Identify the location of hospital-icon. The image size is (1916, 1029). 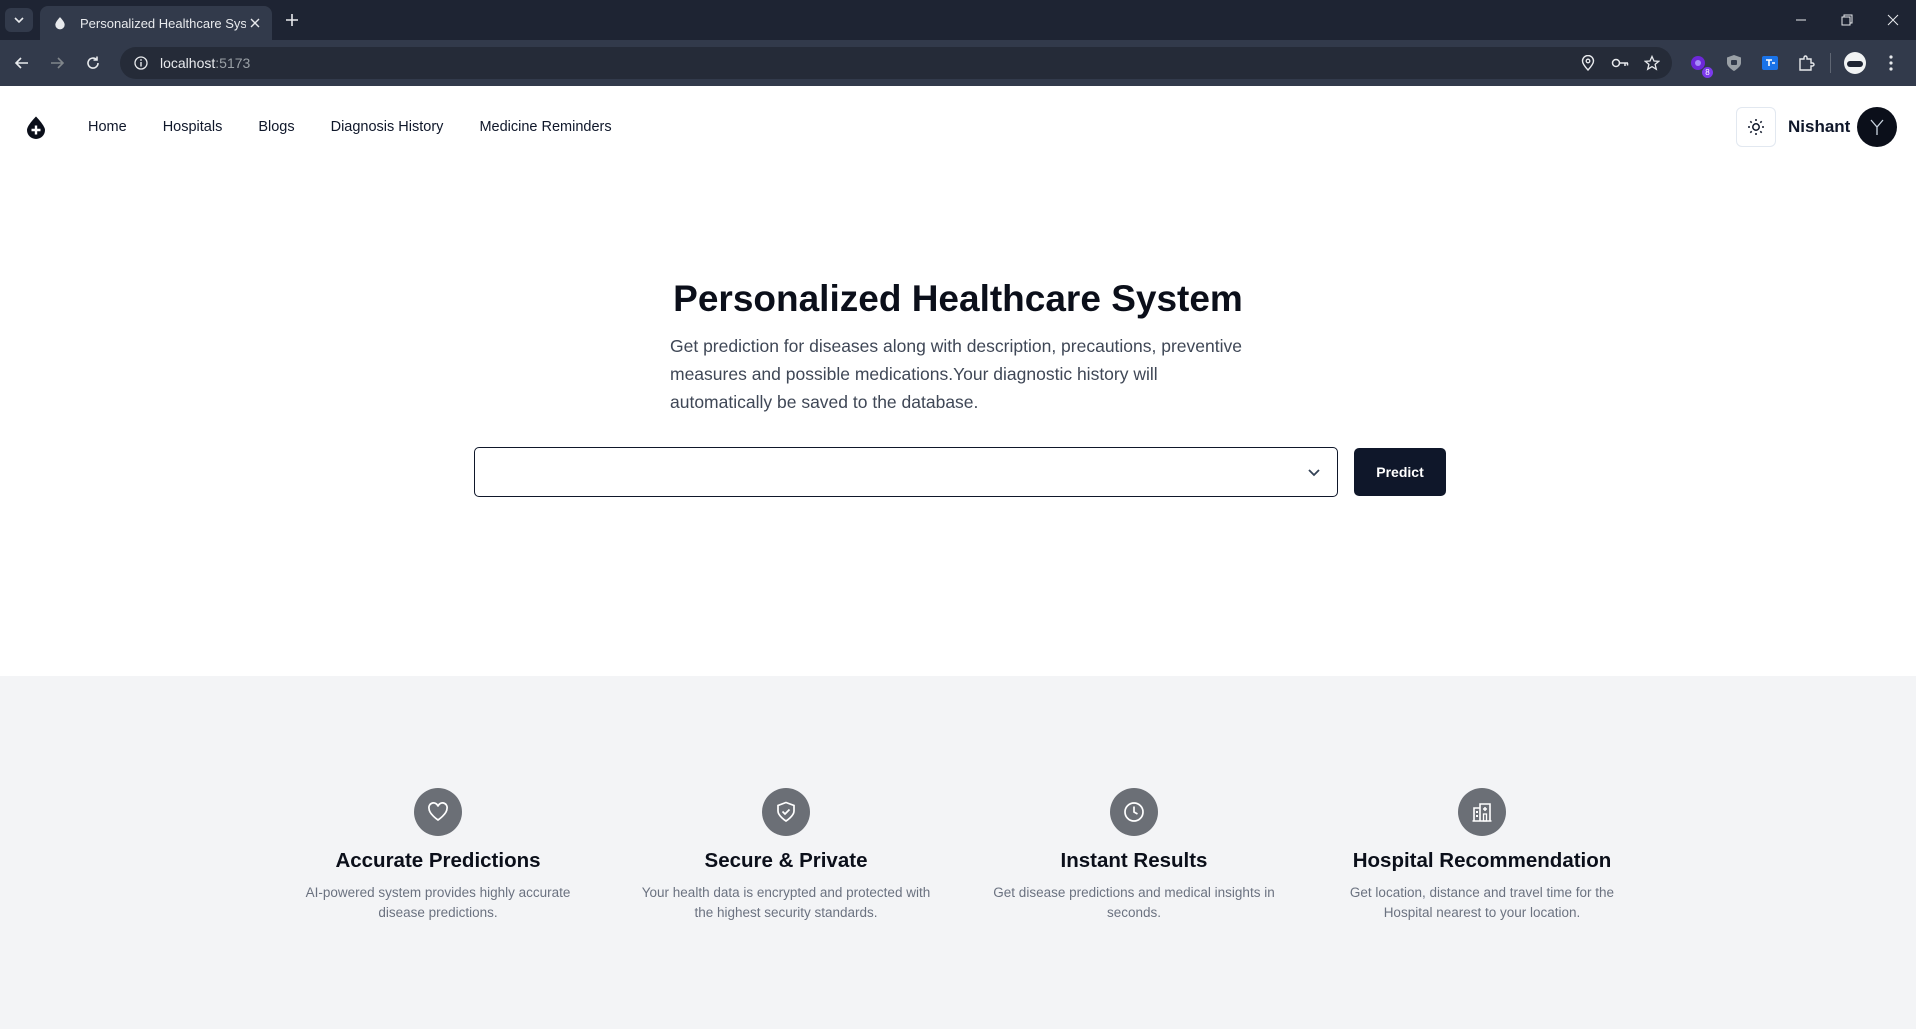
(1482, 812).